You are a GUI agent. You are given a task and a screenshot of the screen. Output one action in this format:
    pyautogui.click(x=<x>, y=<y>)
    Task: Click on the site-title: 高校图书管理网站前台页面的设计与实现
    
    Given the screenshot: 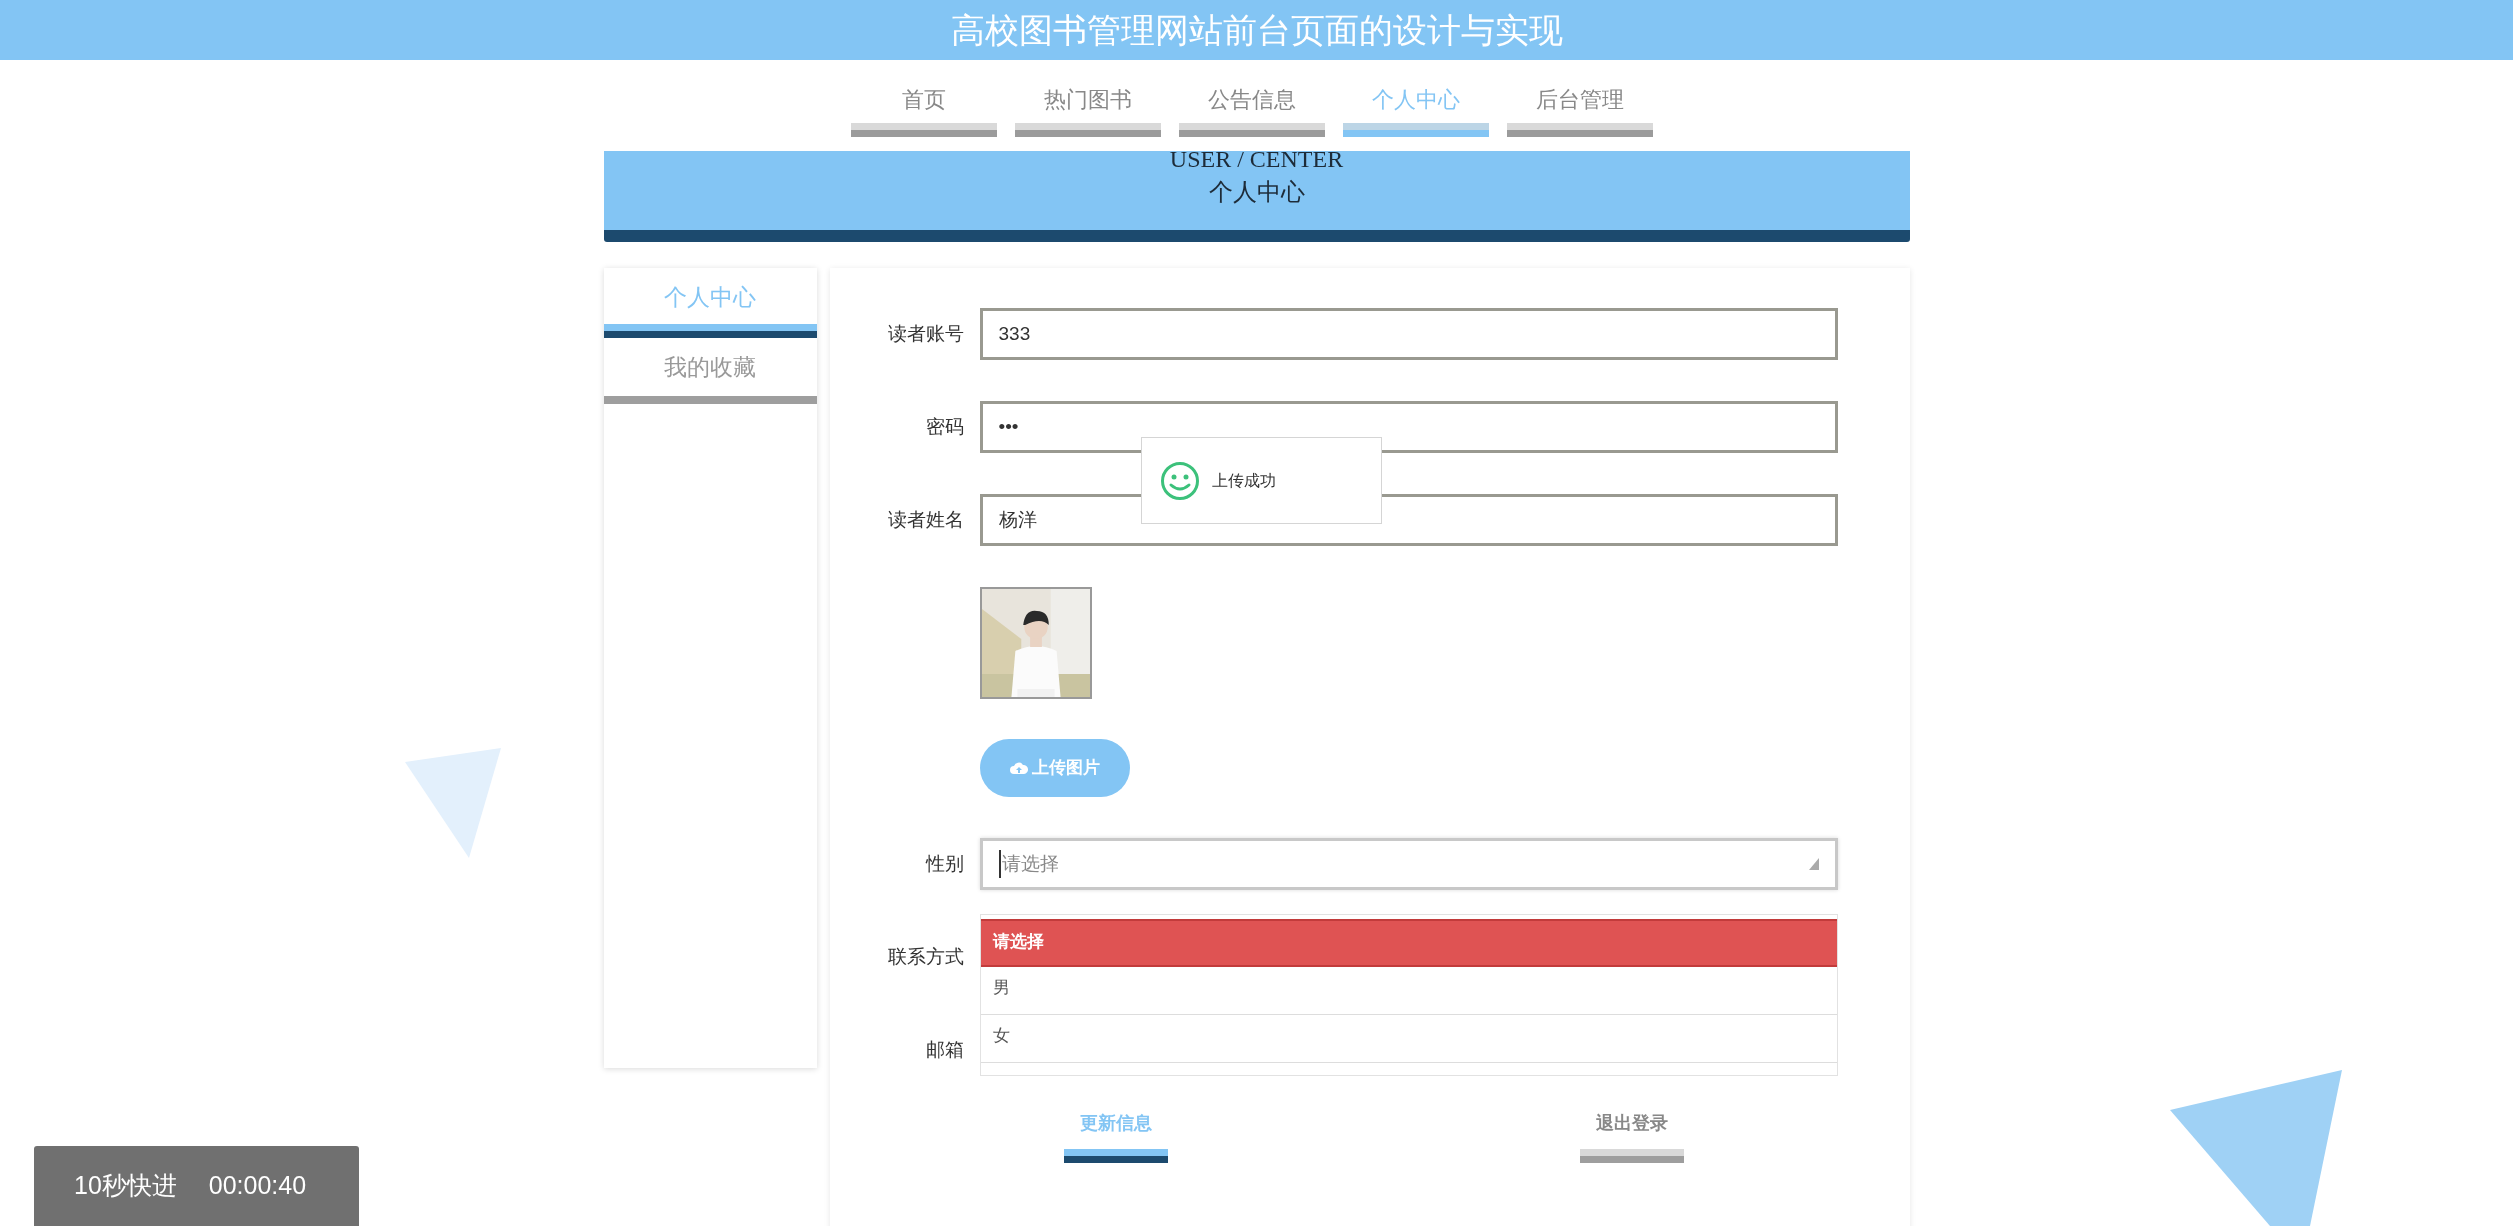 What is the action you would take?
    pyautogui.click(x=1256, y=30)
    